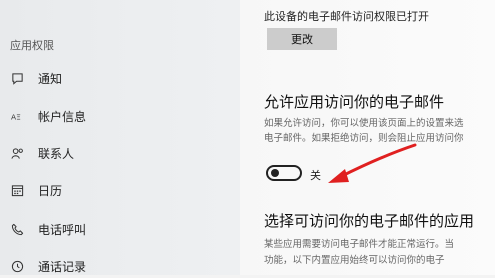 The width and height of the screenshot is (495, 278). I want to click on phone-icon, so click(17, 229).